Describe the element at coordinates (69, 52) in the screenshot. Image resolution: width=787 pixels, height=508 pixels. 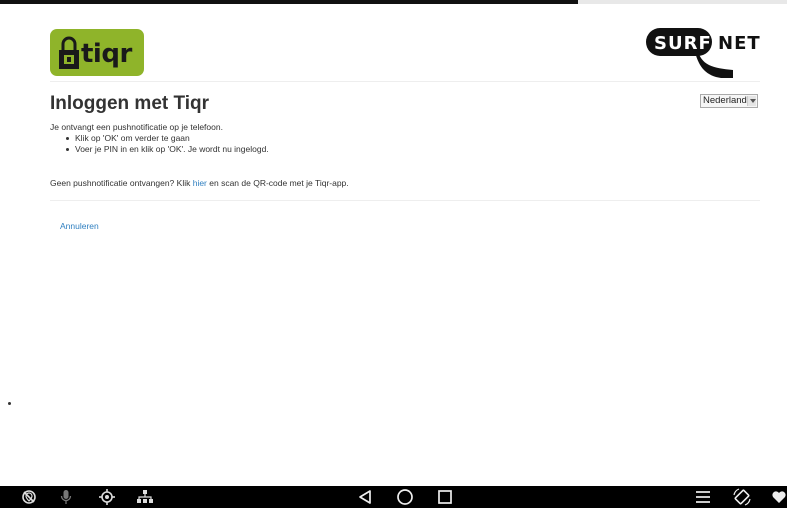
I see `lock-icon` at that location.